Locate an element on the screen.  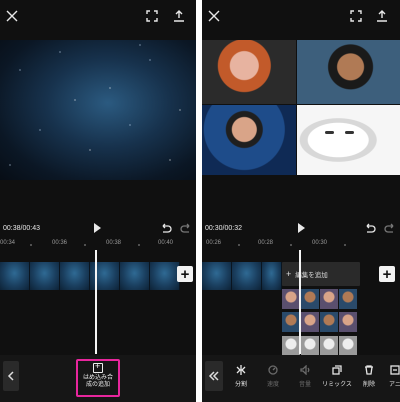
tool-label: 分割 is located at coordinates (240, 385).